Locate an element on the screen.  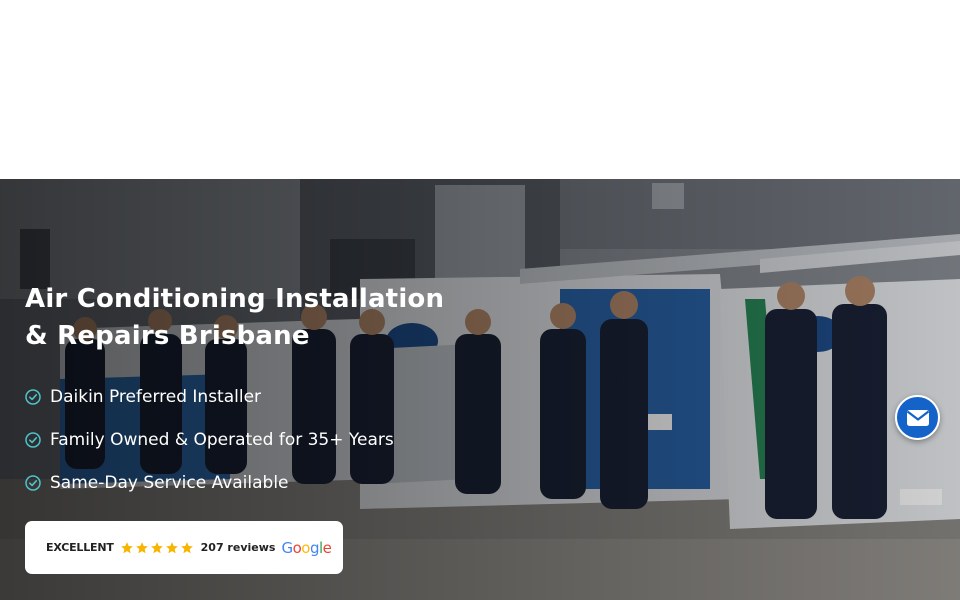
google-review-badge: EXCELLENT 207 reviews Google is located at coordinates (184, 547).